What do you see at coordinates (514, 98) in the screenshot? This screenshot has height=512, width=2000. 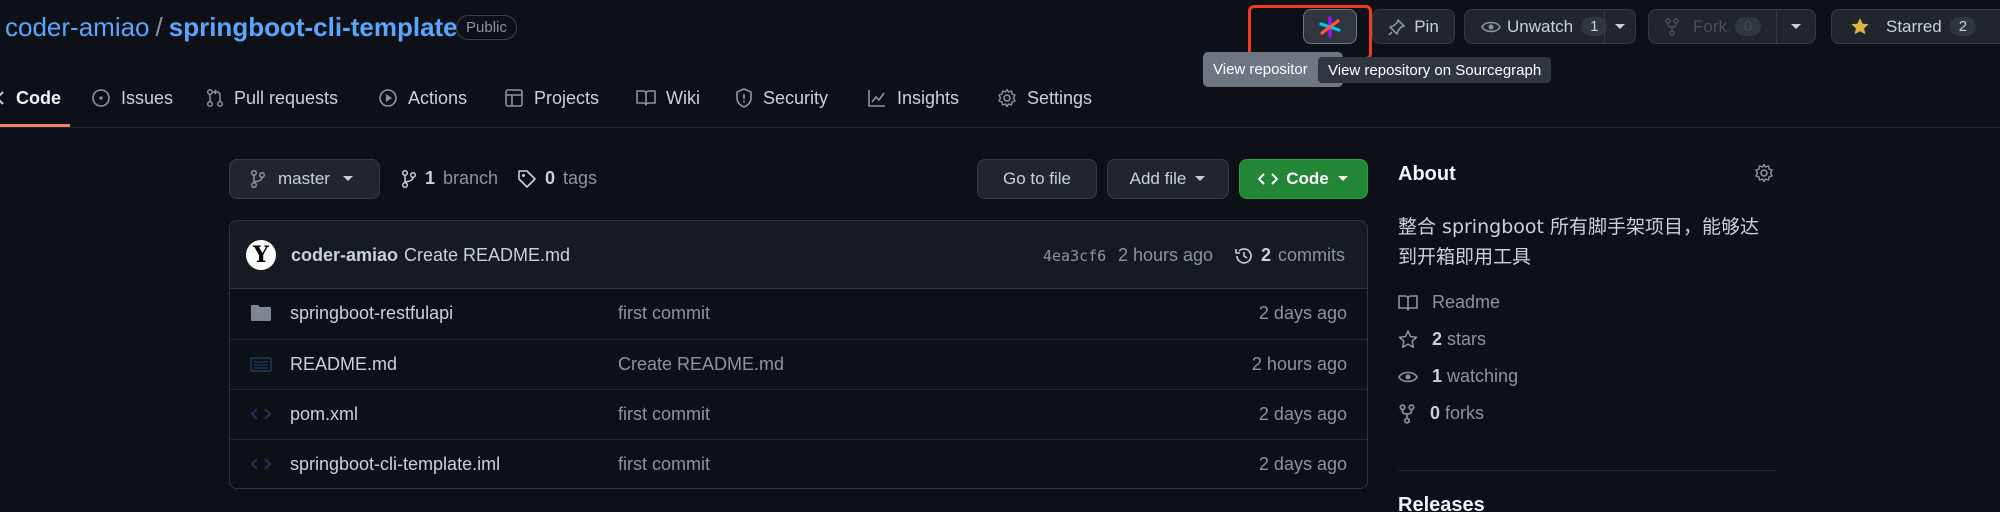 I see `table-icon` at bounding box center [514, 98].